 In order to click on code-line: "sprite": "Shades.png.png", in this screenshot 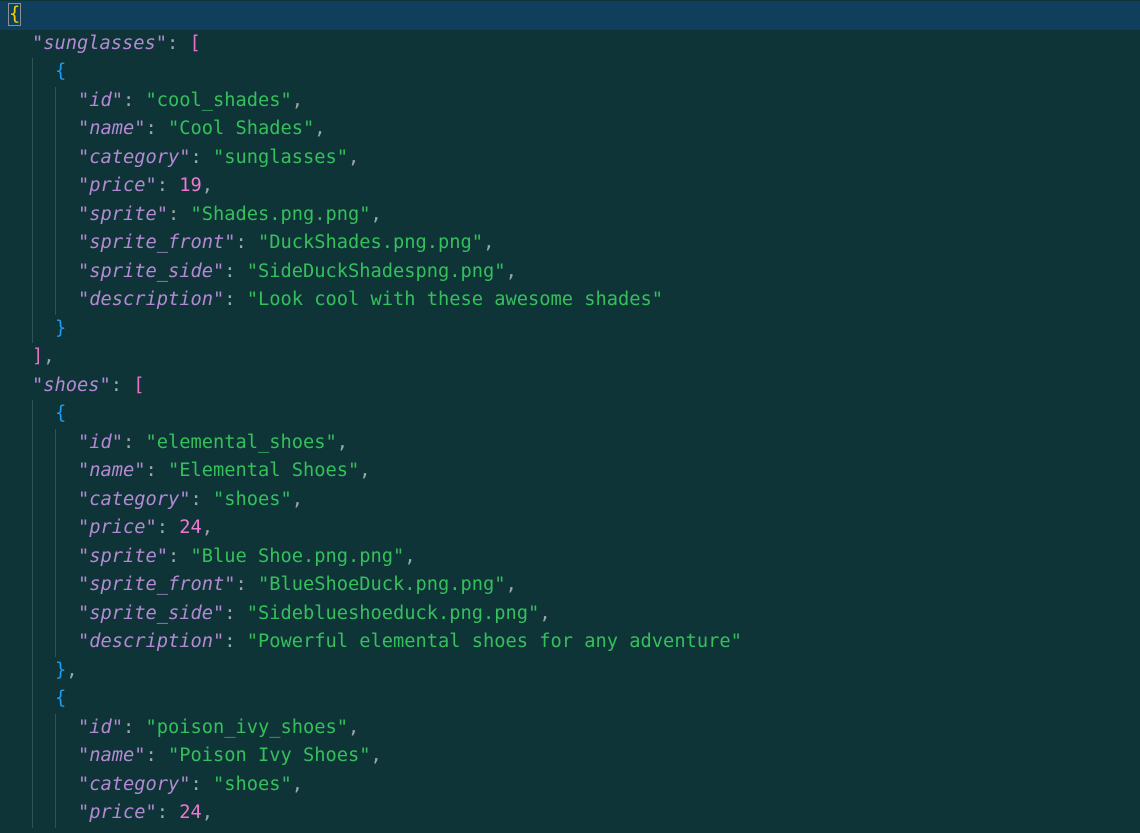, I will do `click(570, 214)`.